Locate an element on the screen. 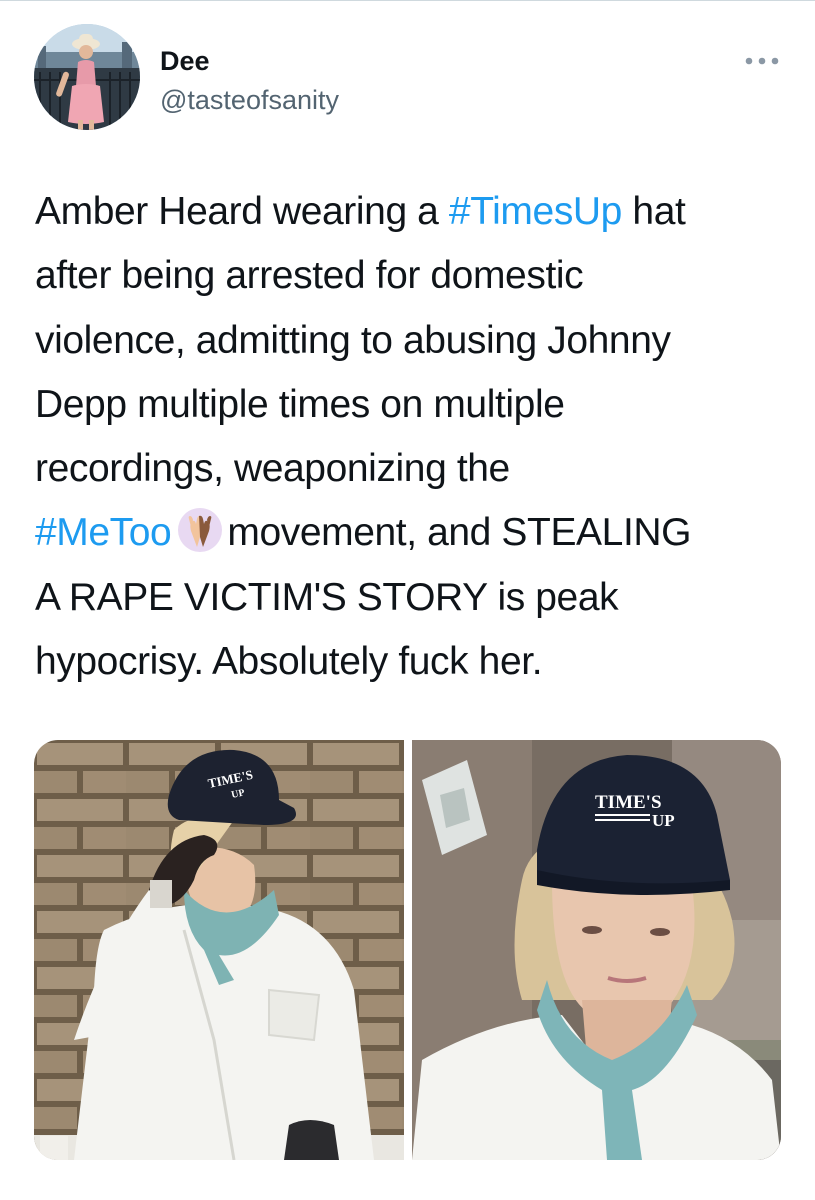  cap-logo-text: UP is located at coordinates (663, 820).